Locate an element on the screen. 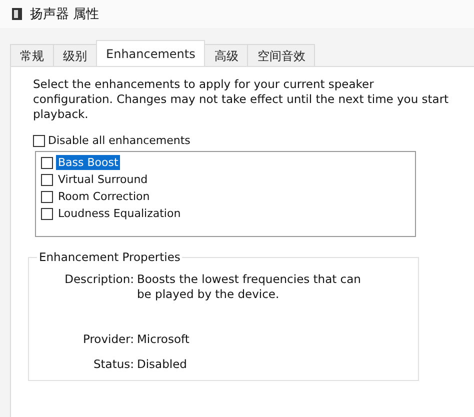  tab: 常规 is located at coordinates (32, 55).